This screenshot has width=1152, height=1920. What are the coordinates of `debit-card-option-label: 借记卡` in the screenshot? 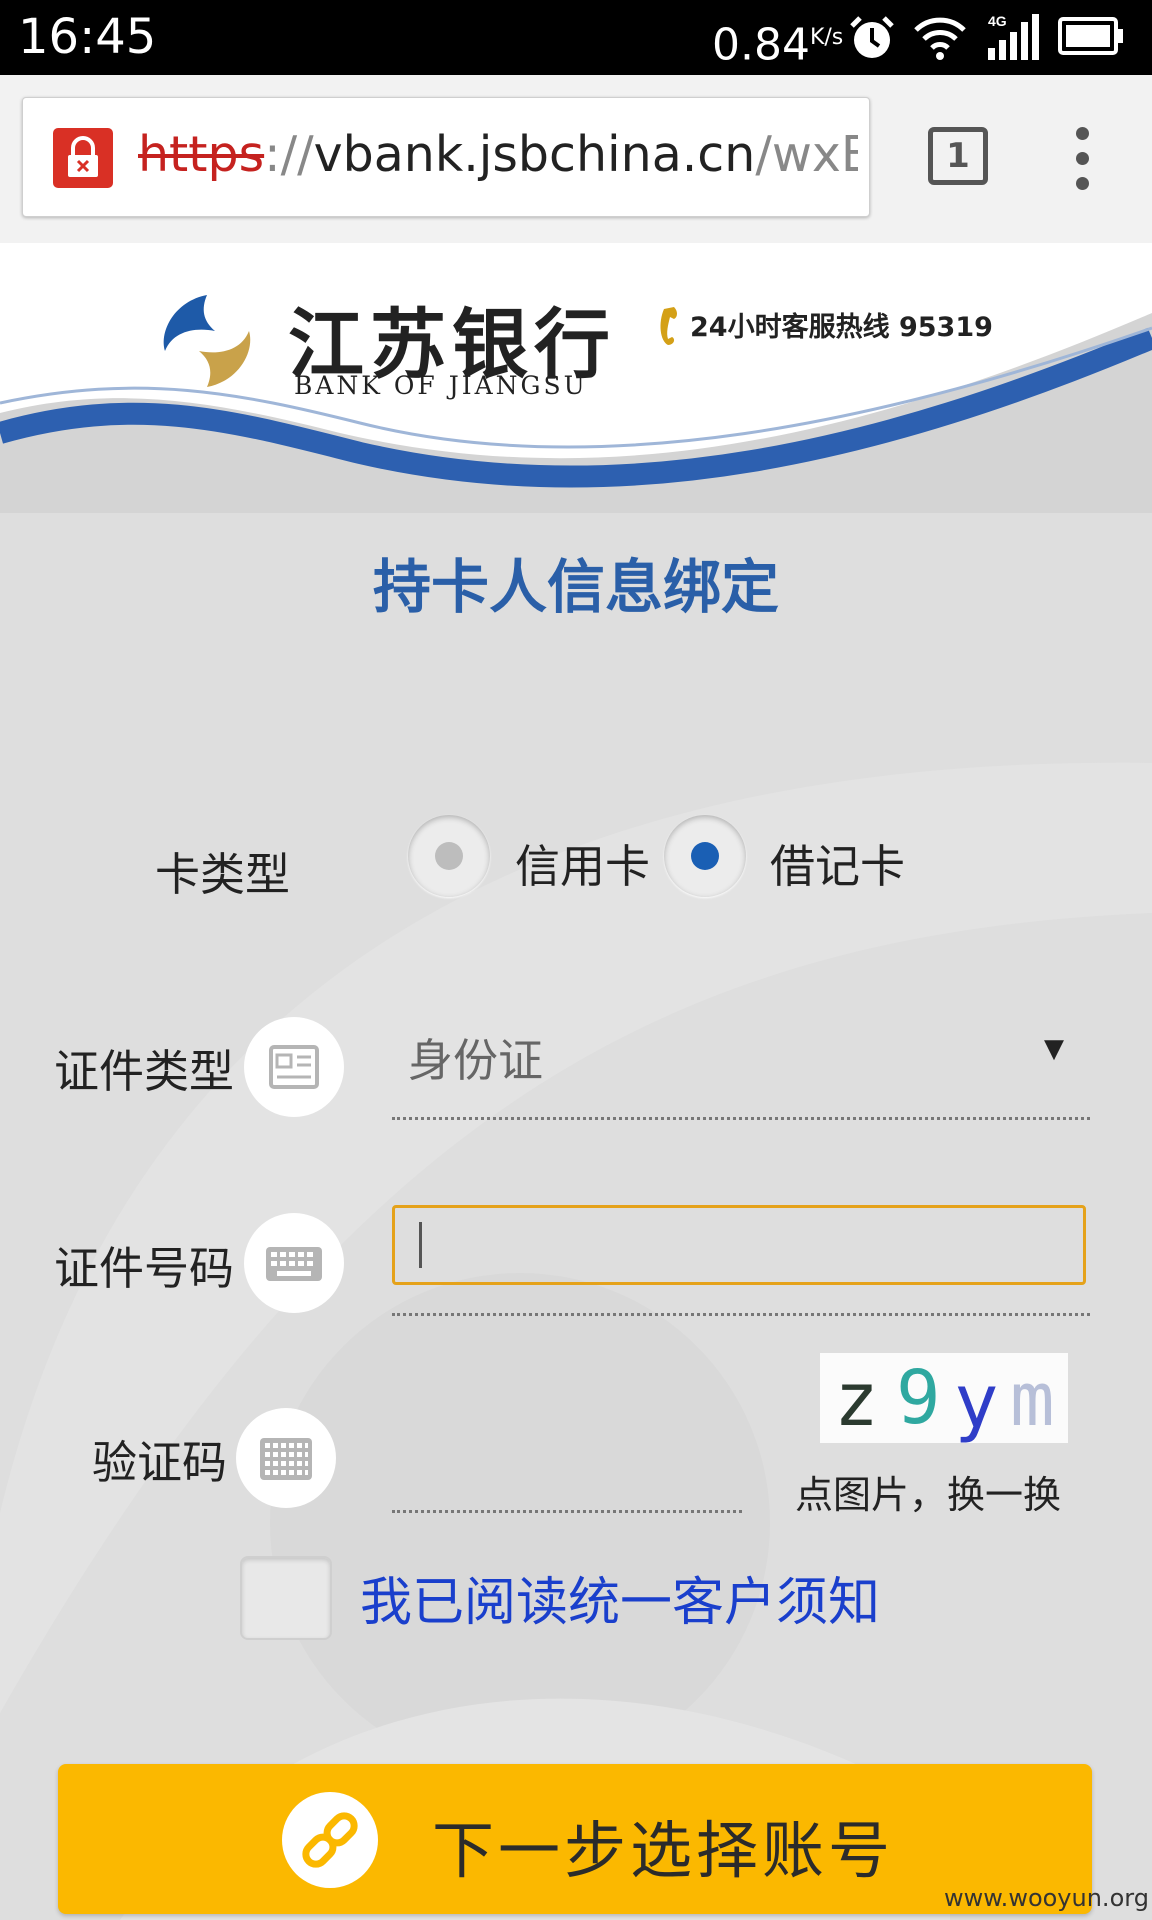 It's located at (837, 862).